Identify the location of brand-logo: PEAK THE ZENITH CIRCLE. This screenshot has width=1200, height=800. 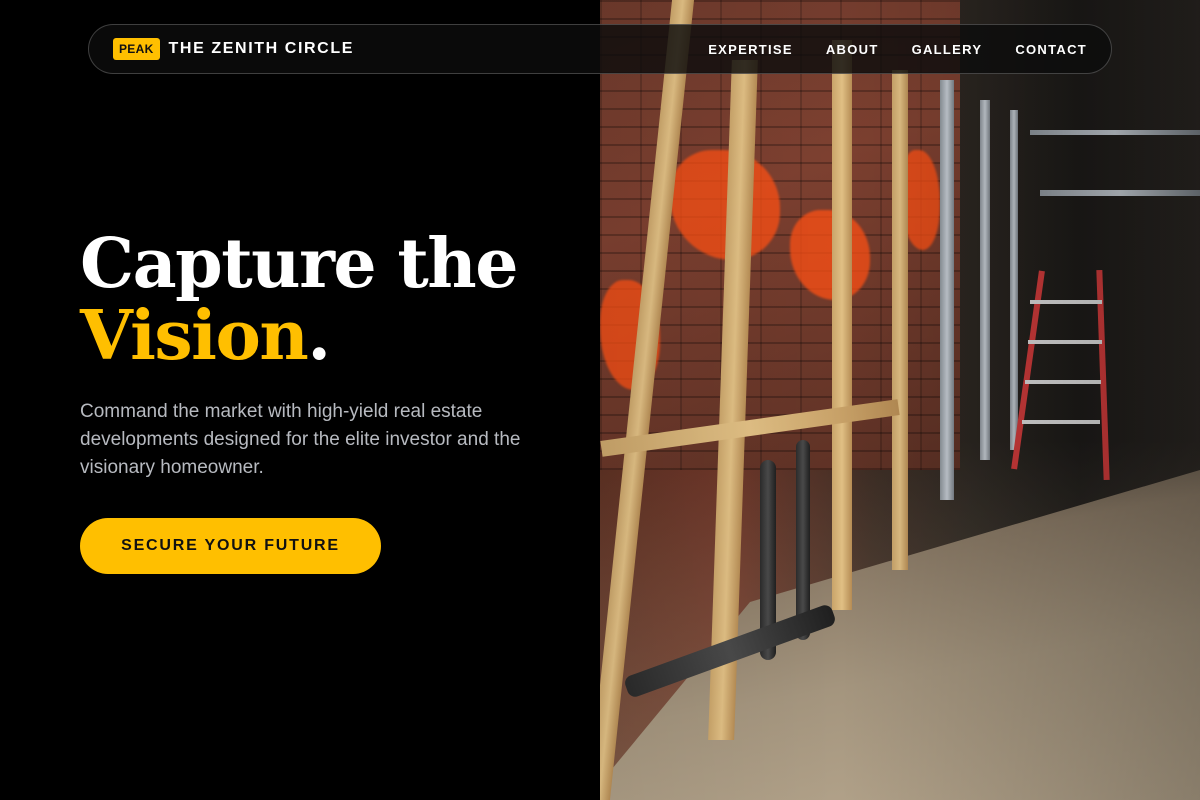
(233, 49).